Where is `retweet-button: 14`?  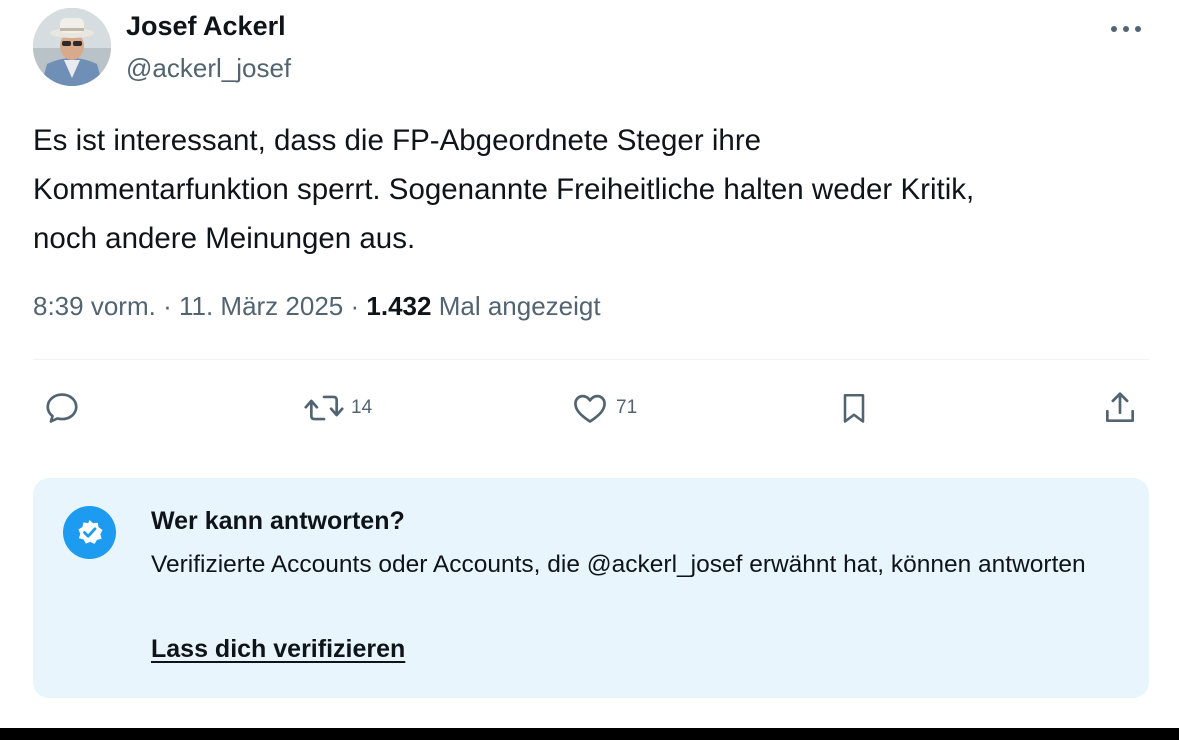 retweet-button: 14 is located at coordinates (337, 408).